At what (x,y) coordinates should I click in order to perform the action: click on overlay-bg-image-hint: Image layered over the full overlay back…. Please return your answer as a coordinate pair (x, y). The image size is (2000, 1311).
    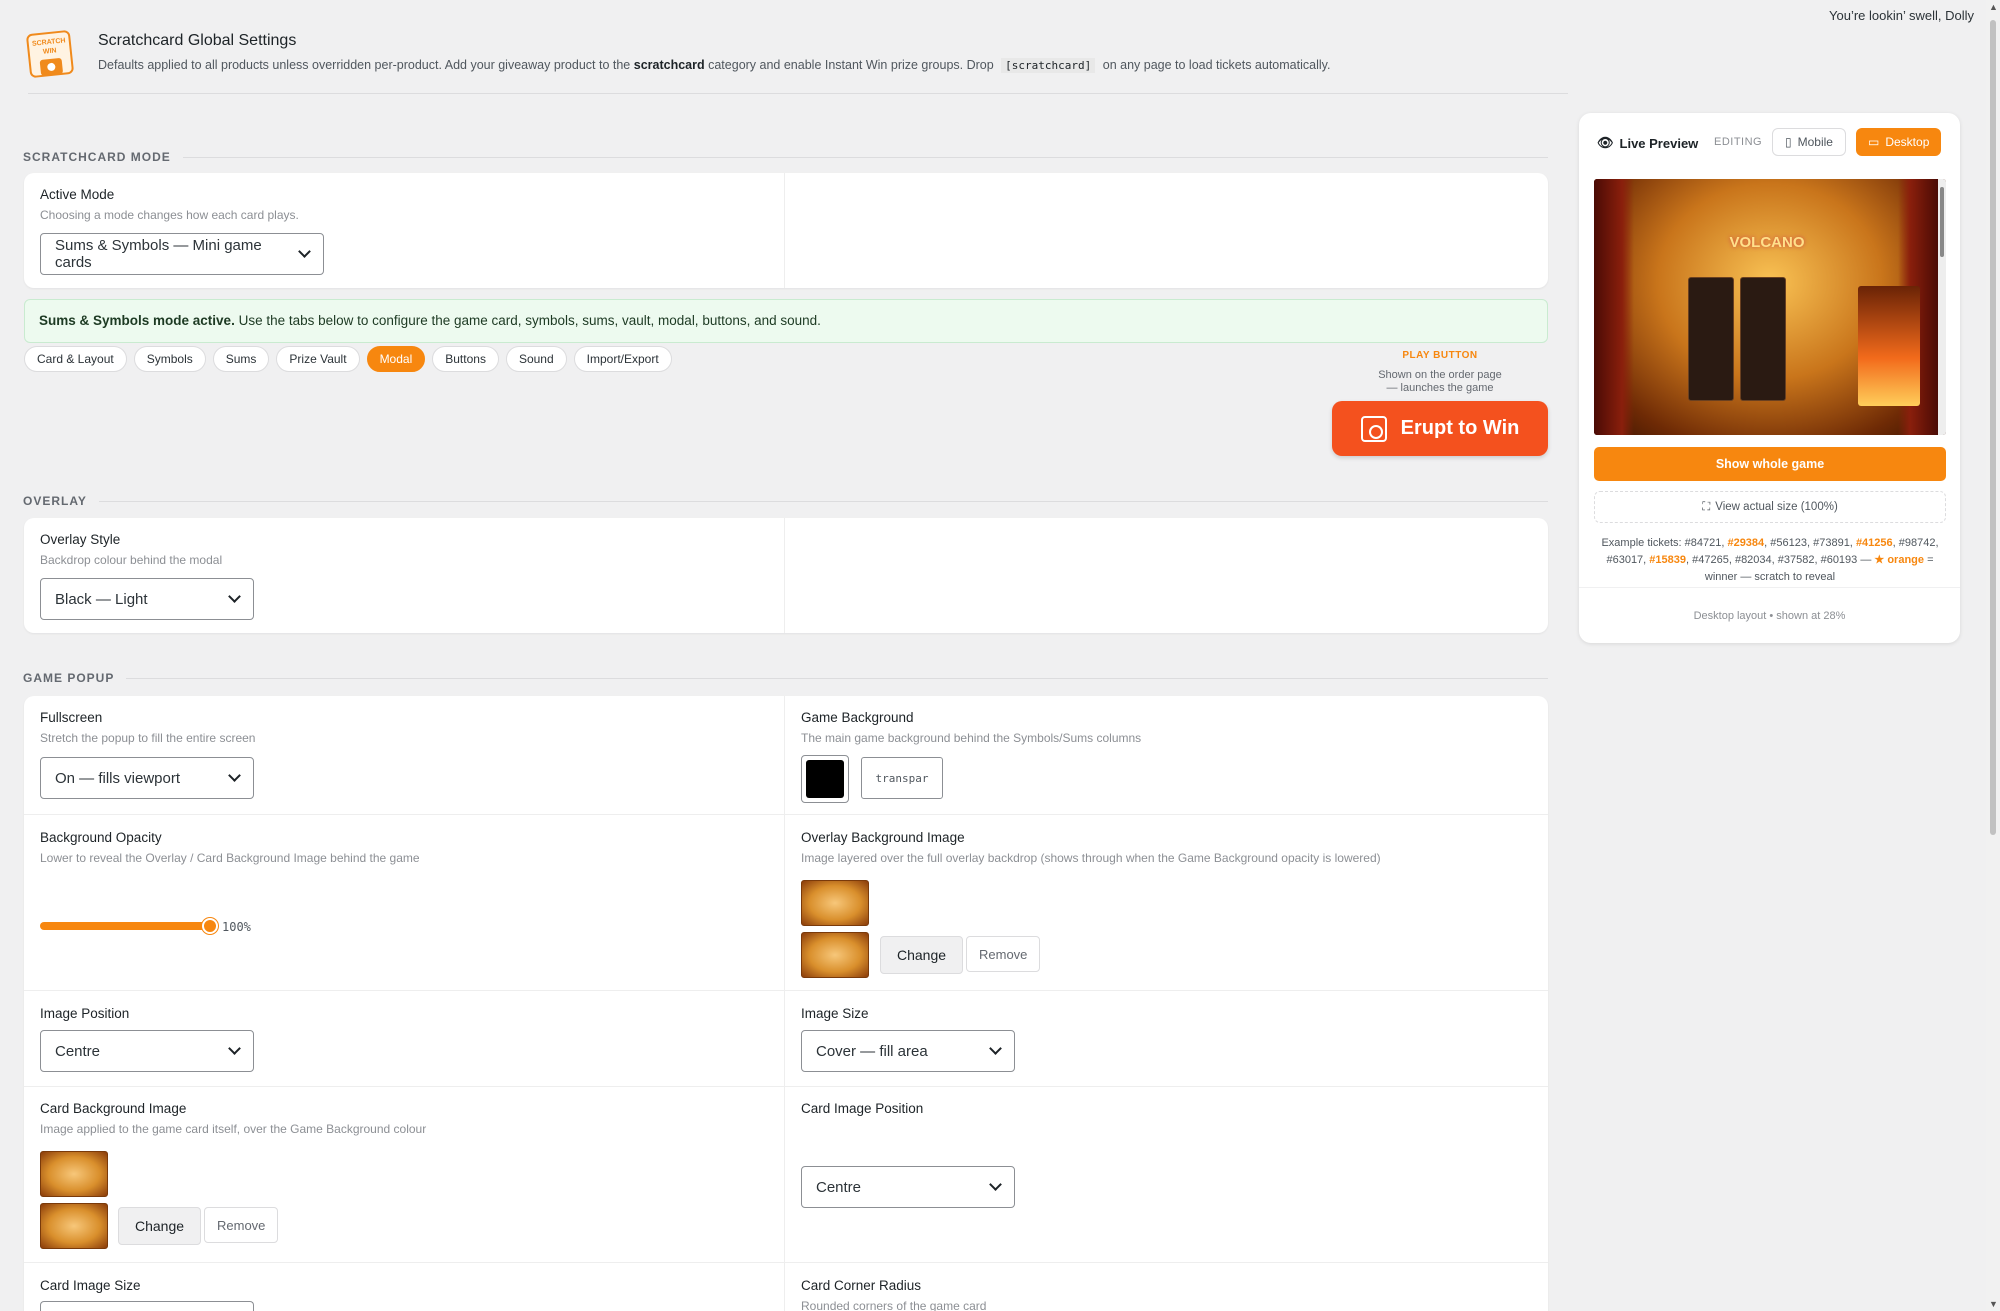
    Looking at the image, I should click on (1091, 858).